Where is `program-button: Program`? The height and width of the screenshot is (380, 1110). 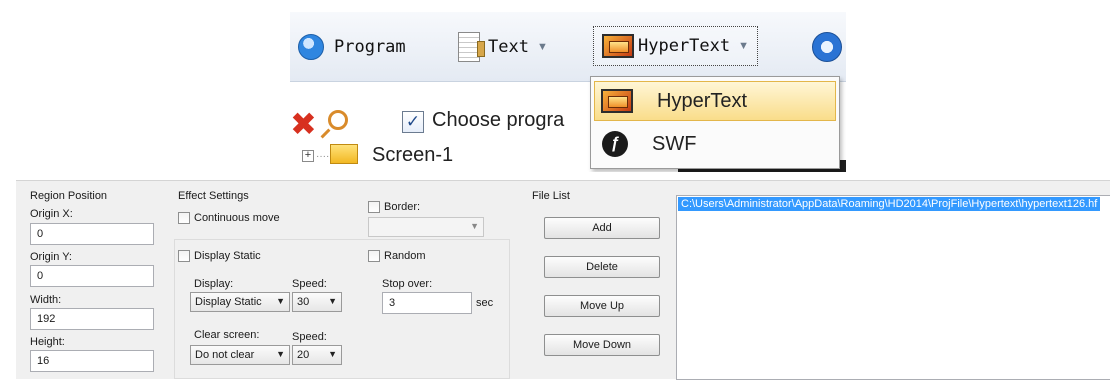 program-button: Program is located at coordinates (352, 47).